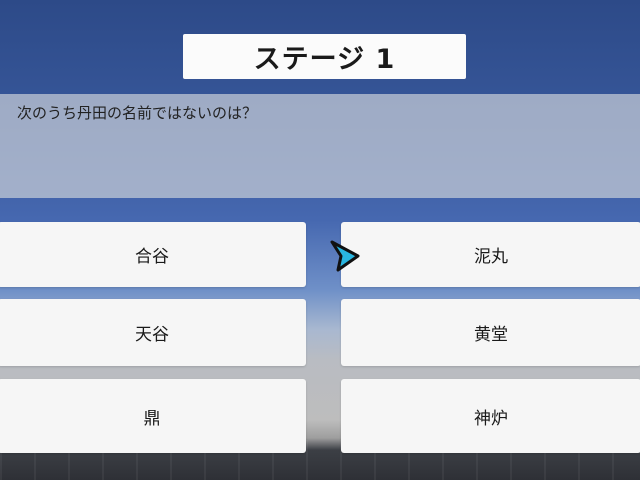 This screenshot has height=480, width=640. What do you see at coordinates (491, 335) in the screenshot?
I see `answer-label: 黄堂` at bounding box center [491, 335].